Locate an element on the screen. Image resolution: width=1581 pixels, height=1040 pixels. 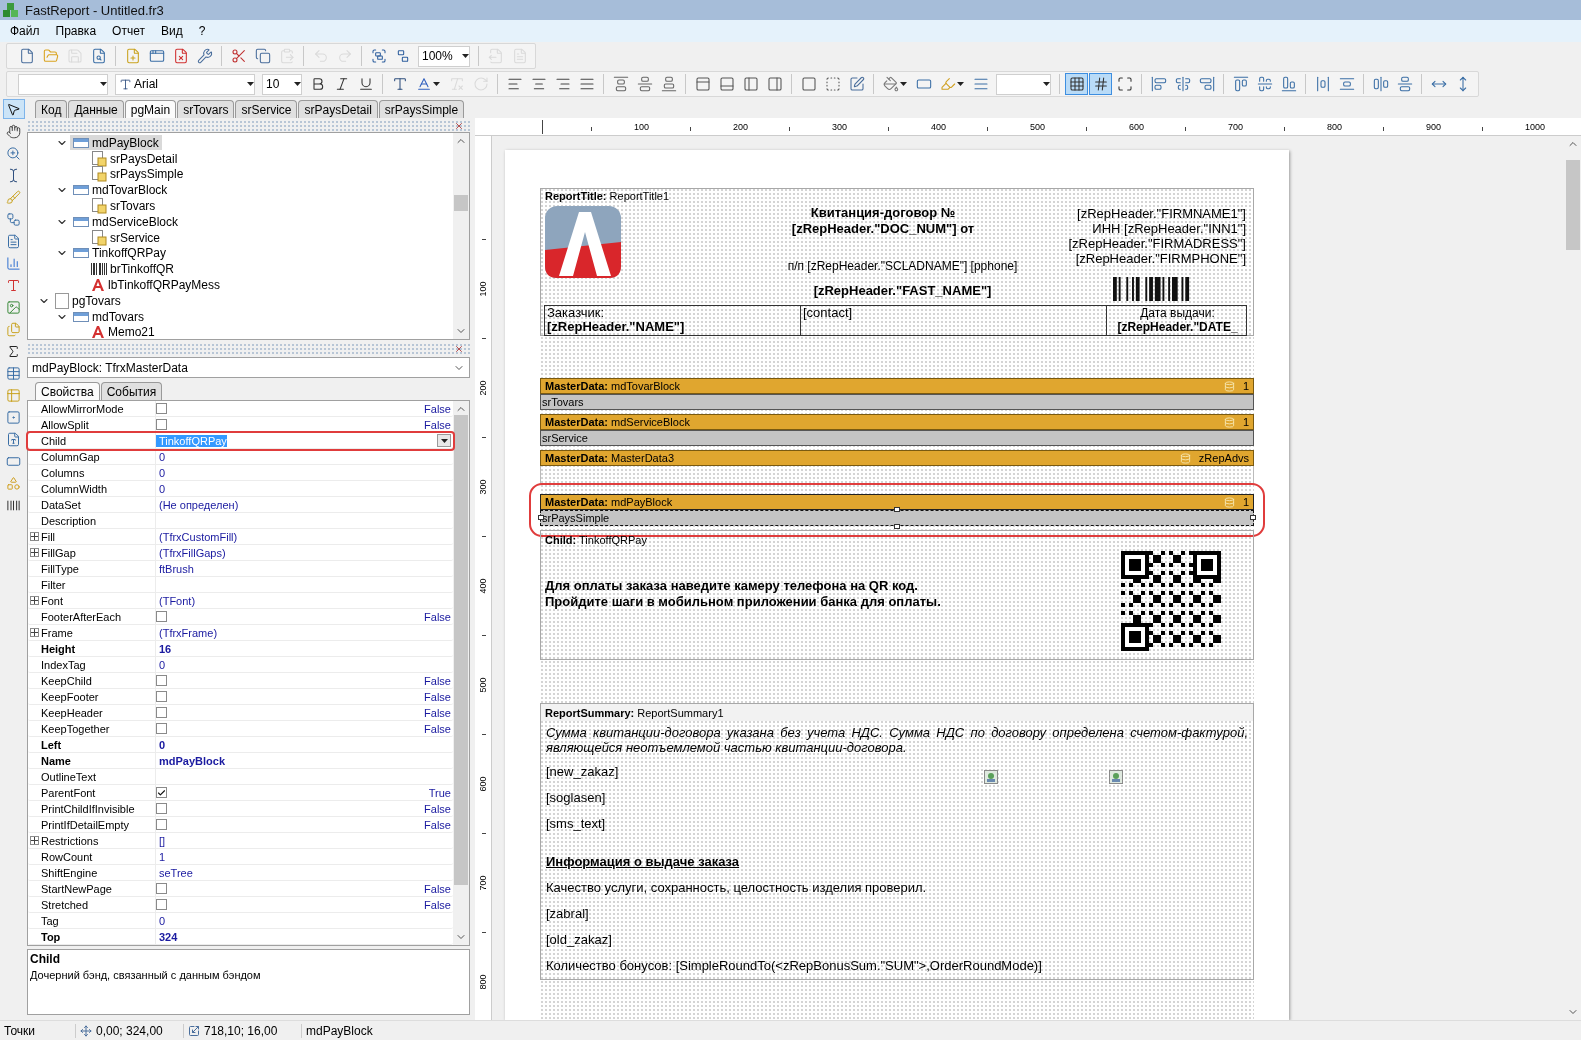
property-name: Description is located at coordinates (92, 520).